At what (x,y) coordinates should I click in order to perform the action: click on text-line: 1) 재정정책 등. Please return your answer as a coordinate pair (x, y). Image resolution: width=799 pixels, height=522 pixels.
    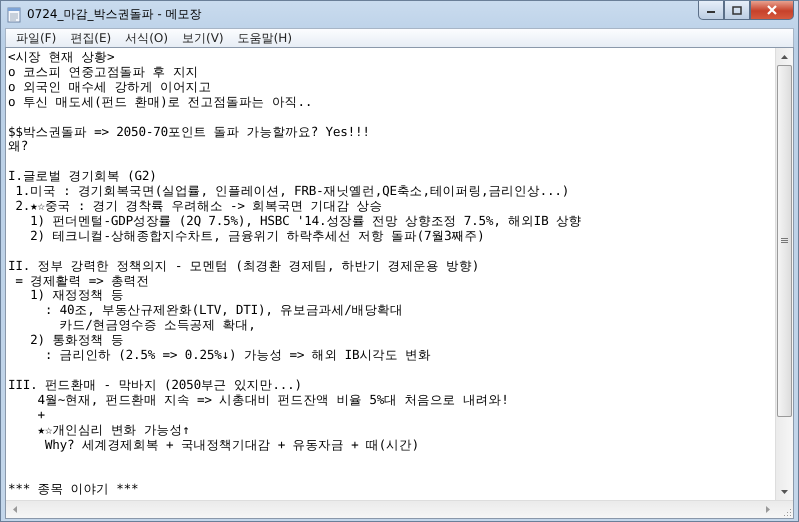
    Looking at the image, I should click on (76, 296).